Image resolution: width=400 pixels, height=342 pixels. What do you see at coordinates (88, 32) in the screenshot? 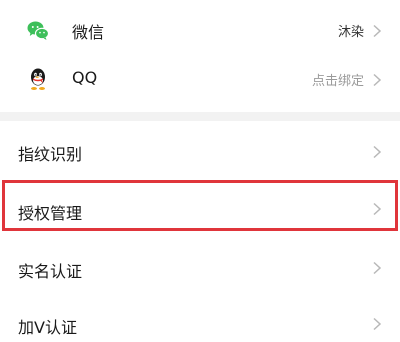
I see `account-name: 微信` at bounding box center [88, 32].